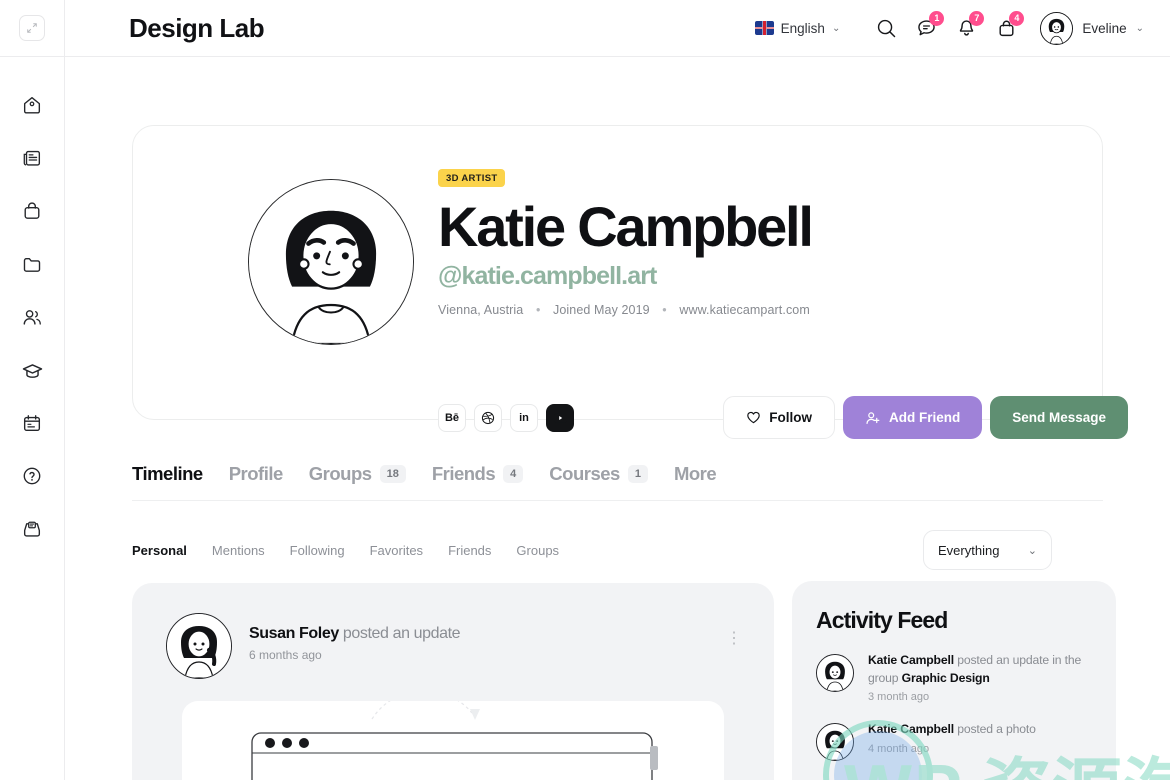 The height and width of the screenshot is (780, 1170). What do you see at coordinates (584, 473) in the screenshot?
I see `tab-courses-label: Courses` at bounding box center [584, 473].